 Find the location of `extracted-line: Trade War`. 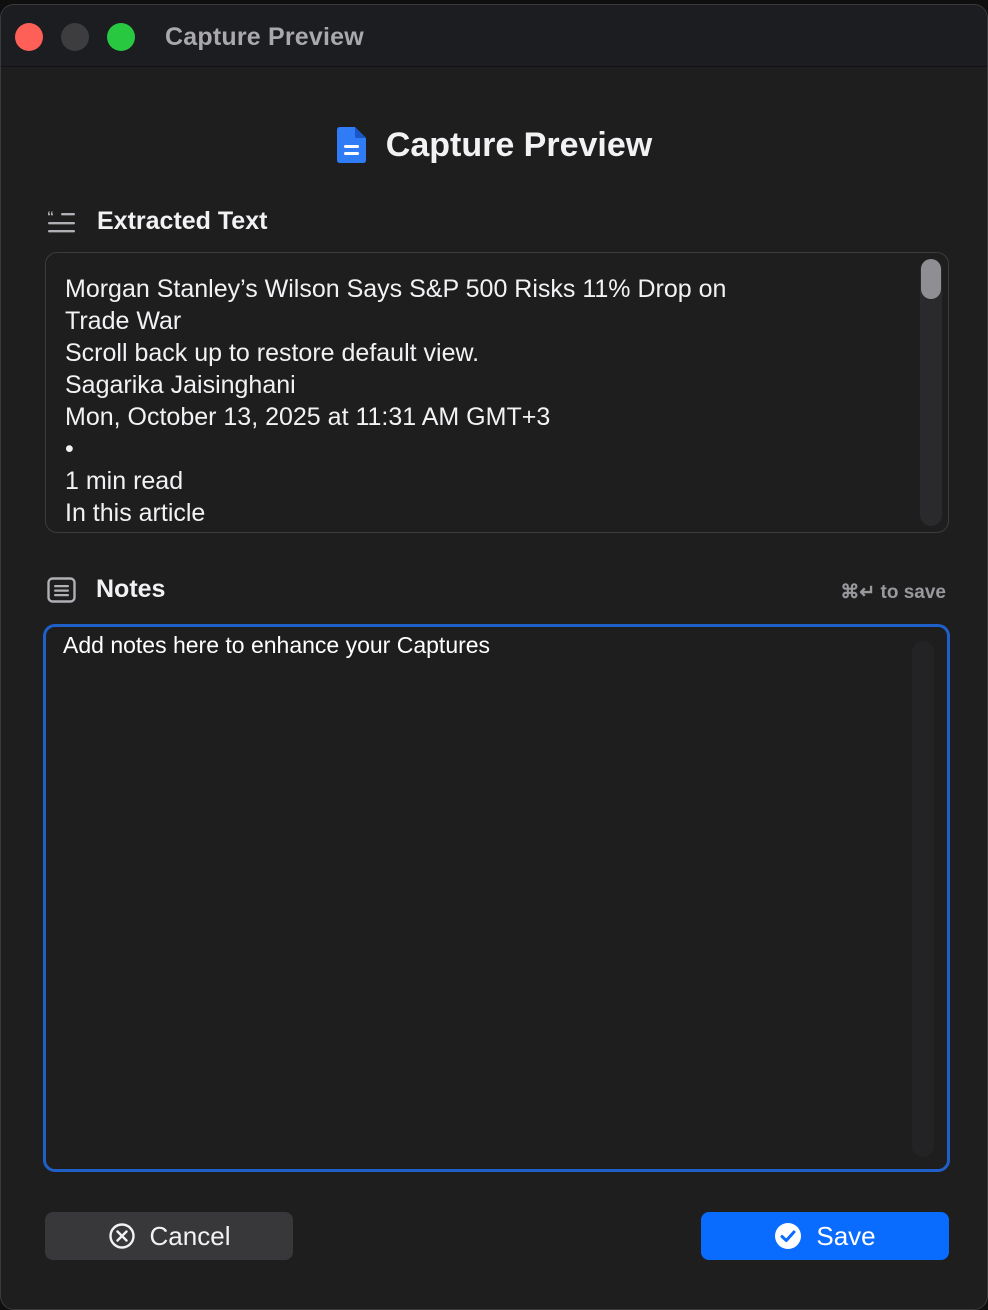

extracted-line: Trade War is located at coordinates (123, 321).